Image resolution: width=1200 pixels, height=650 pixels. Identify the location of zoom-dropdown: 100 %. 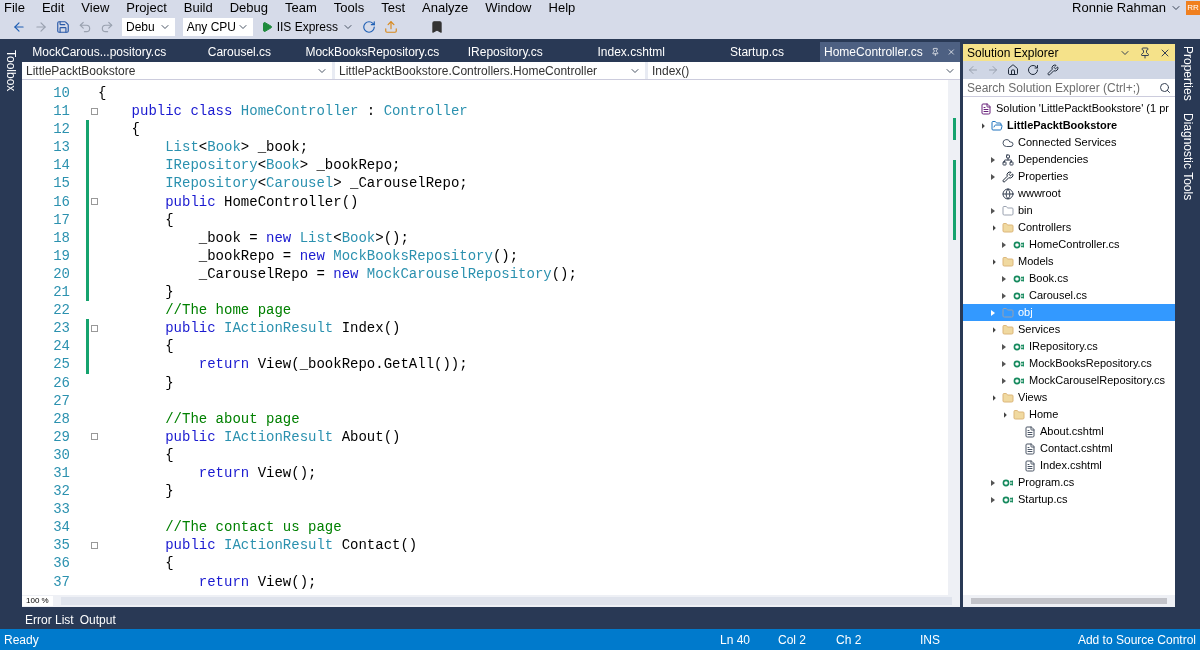
(37, 601).